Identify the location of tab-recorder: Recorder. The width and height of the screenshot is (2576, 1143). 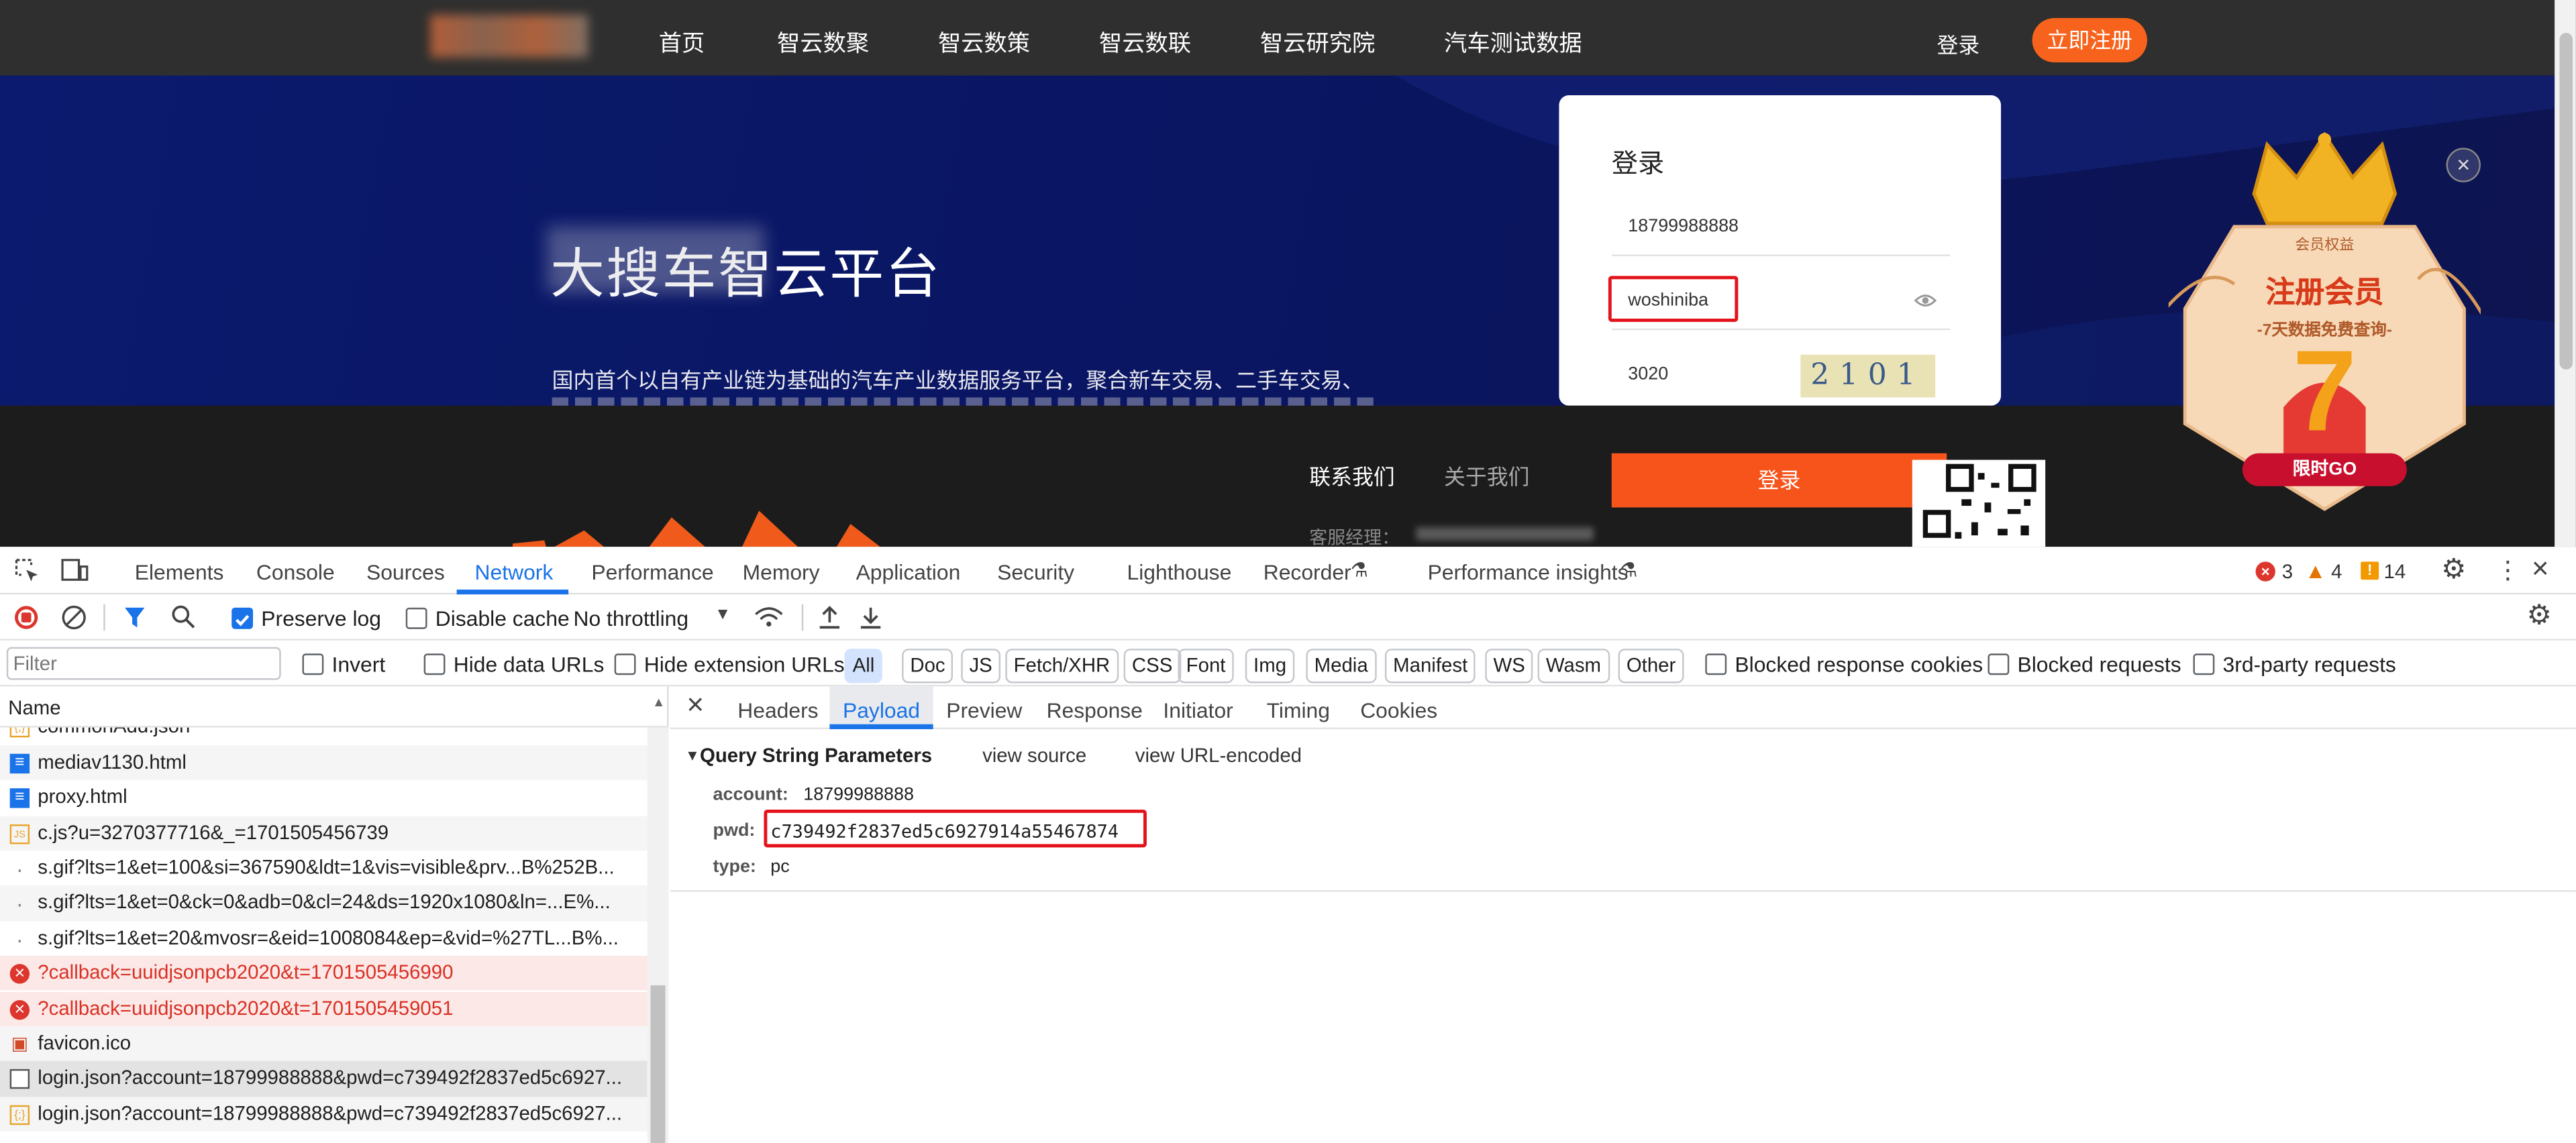
(1307, 572).